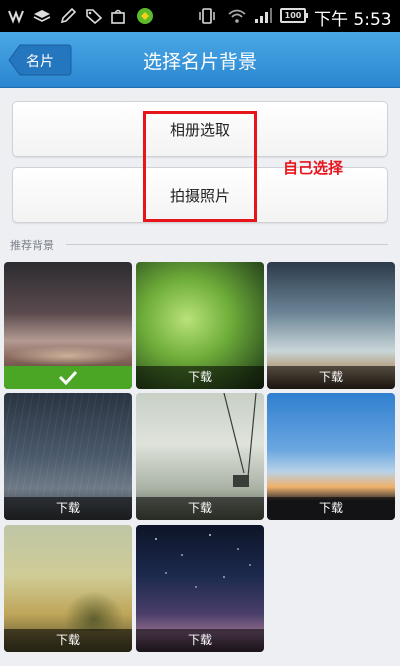 The width and height of the screenshot is (400, 666). What do you see at coordinates (200, 166) in the screenshot?
I see `annotation-highlight-box` at bounding box center [200, 166].